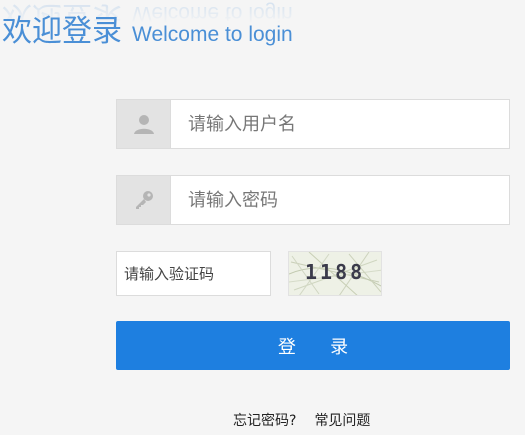 This screenshot has width=525, height=435. I want to click on welcome-title: 欢迎登录 Welcome to login, so click(147, 28).